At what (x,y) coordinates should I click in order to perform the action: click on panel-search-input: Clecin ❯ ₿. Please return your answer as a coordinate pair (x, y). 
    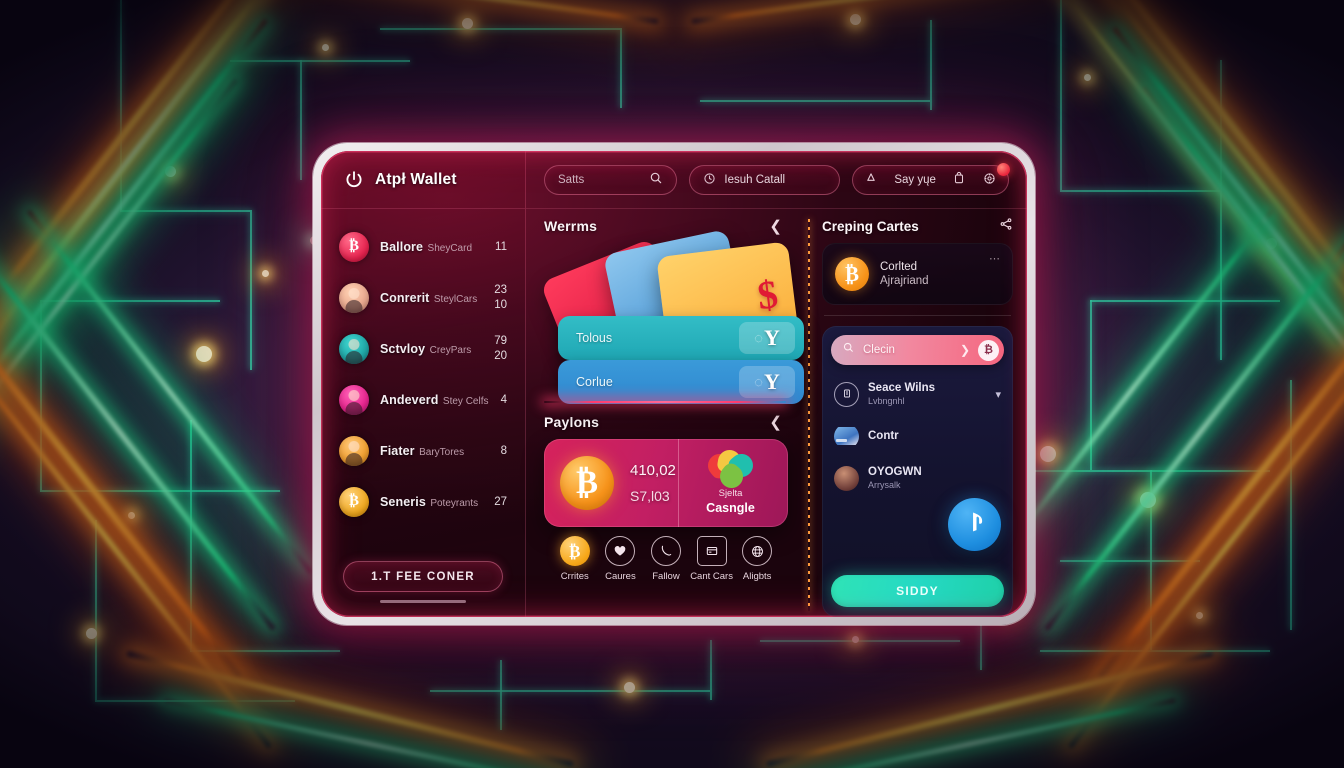
    Looking at the image, I should click on (917, 350).